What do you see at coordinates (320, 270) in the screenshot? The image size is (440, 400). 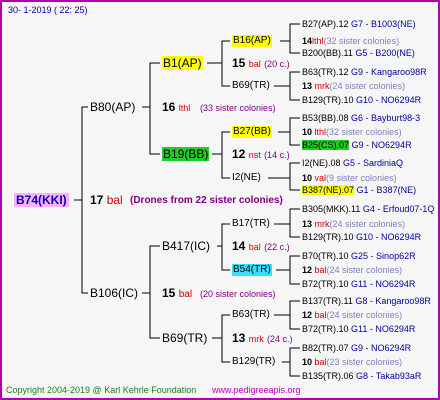 I see `b54-unit: bal` at bounding box center [320, 270].